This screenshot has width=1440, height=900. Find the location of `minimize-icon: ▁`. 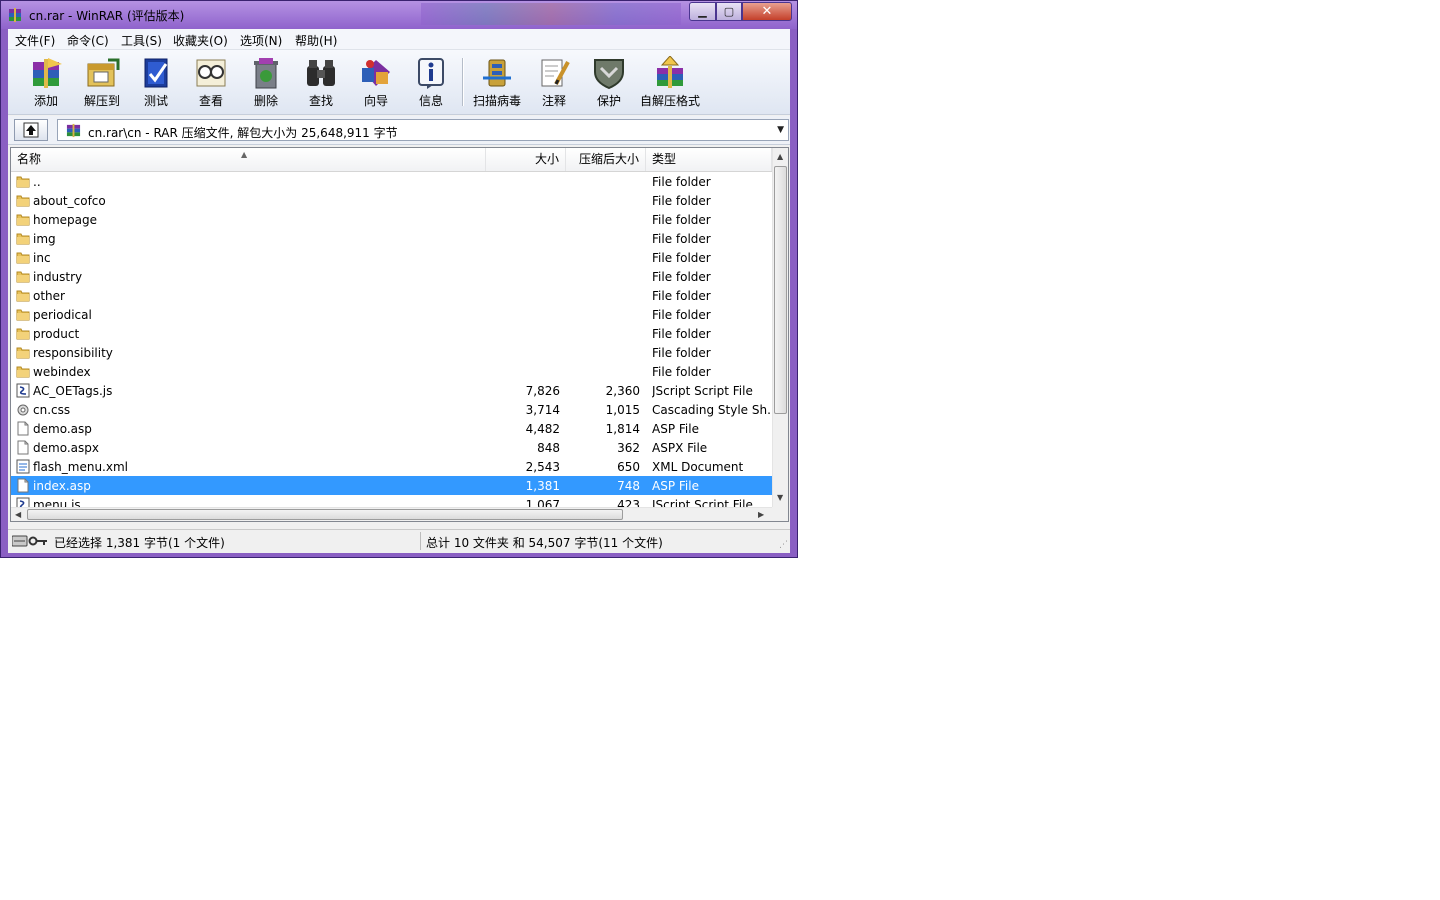

minimize-icon: ▁ is located at coordinates (702, 11).